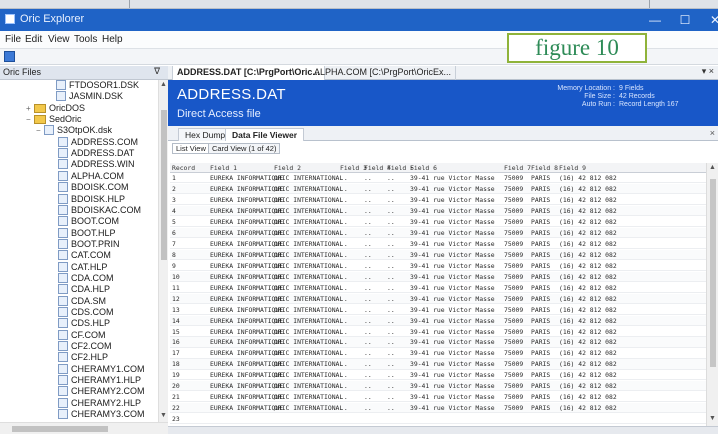  Describe the element at coordinates (59, 39) in the screenshot. I see `menu-view: View` at that location.